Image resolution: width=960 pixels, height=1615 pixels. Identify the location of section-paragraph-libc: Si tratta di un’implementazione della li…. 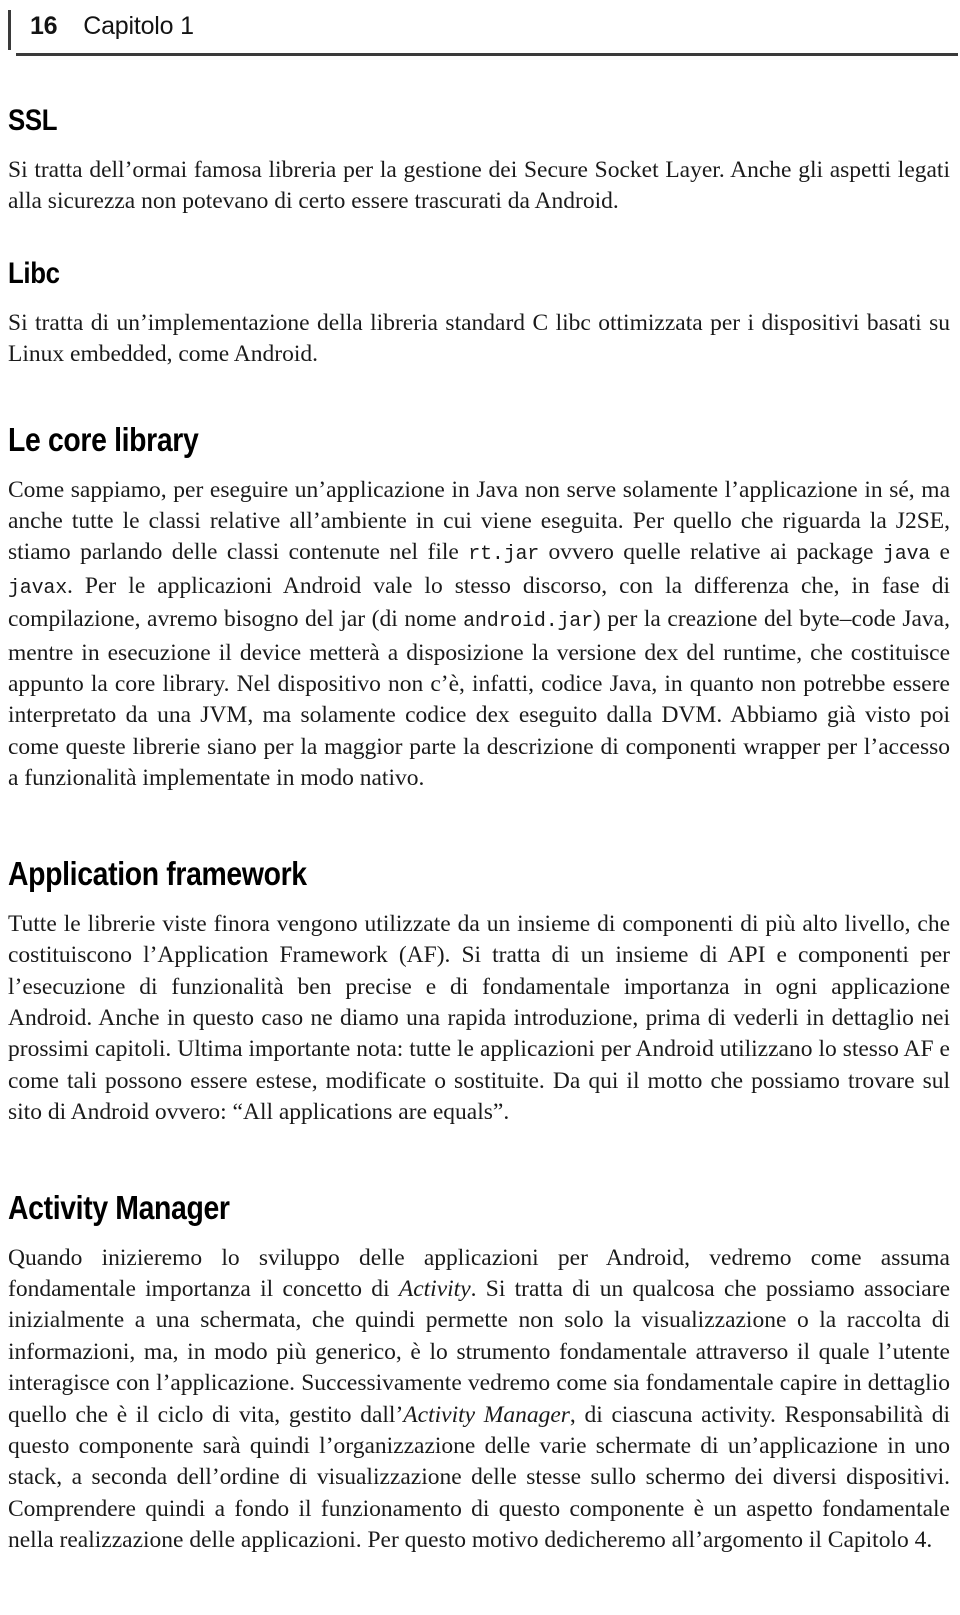
(479, 338).